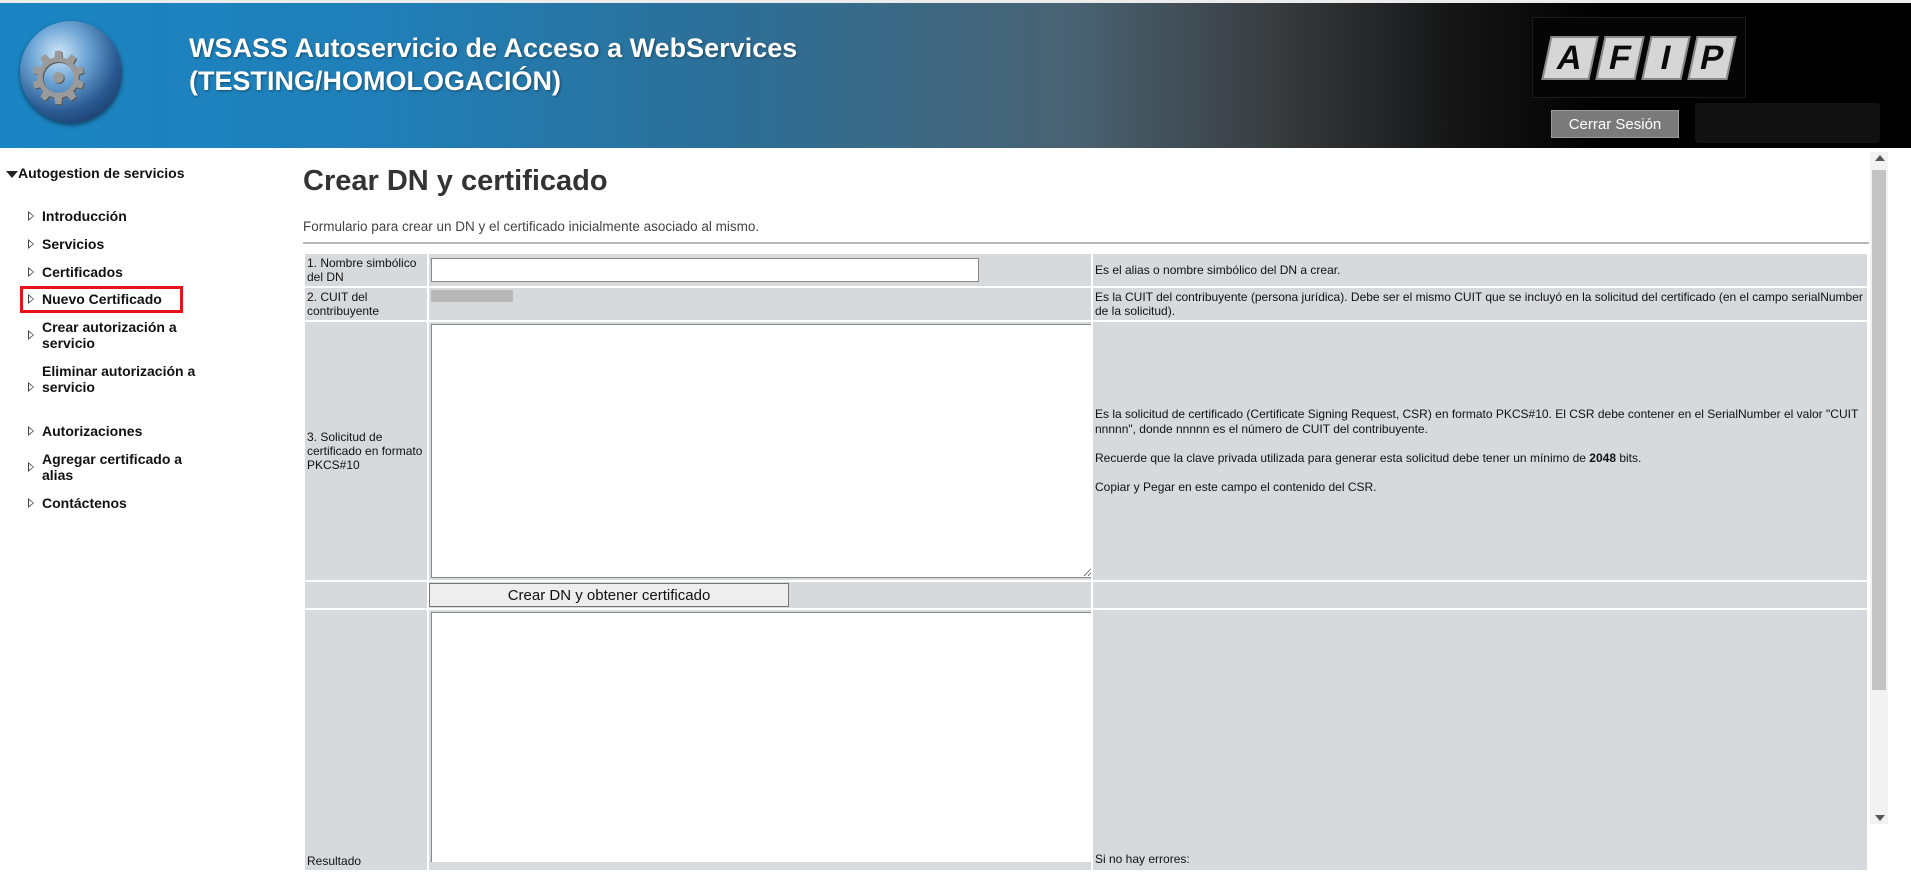 This screenshot has height=872, width=1911. Describe the element at coordinates (82, 272) in the screenshot. I see `sidebar-item-label: Certificados` at that location.